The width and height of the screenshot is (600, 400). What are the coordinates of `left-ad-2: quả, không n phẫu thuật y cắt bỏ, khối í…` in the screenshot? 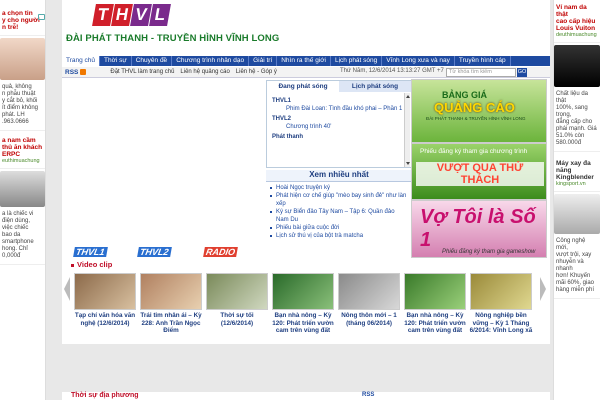 It's located at (22, 106).